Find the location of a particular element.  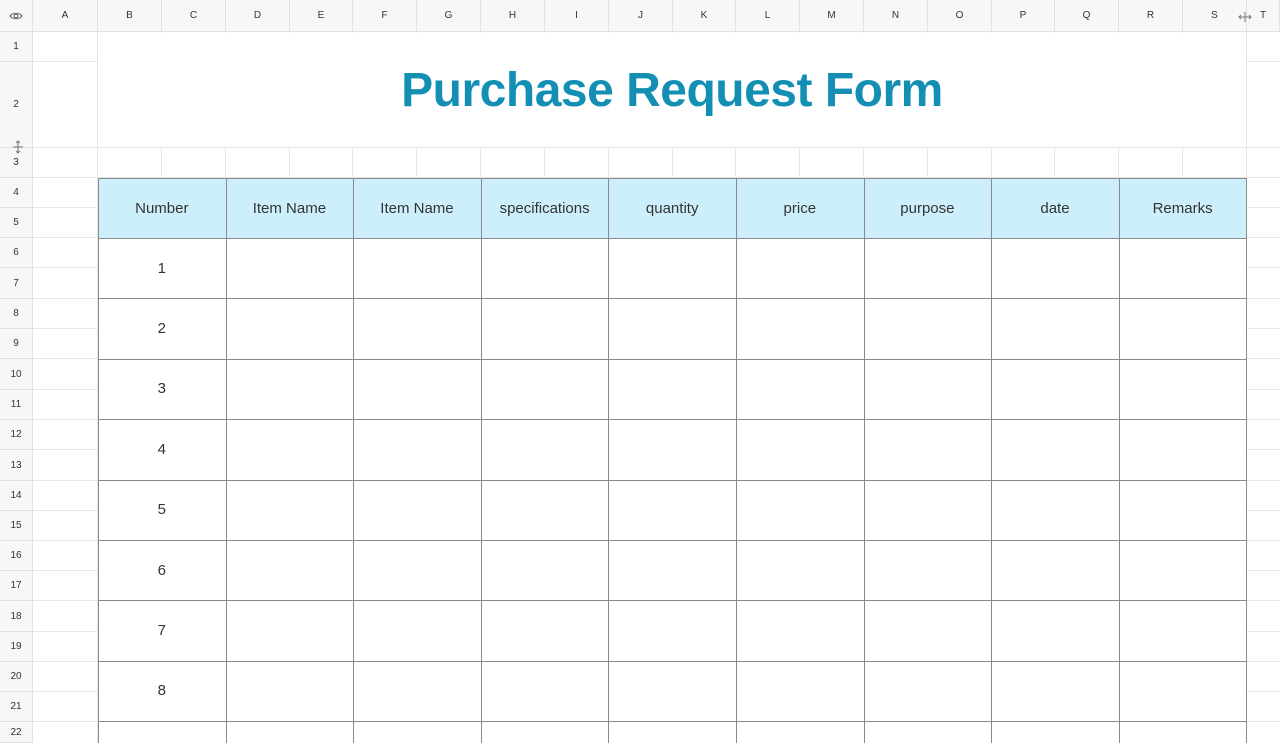

column-header-c: C is located at coordinates (194, 16).